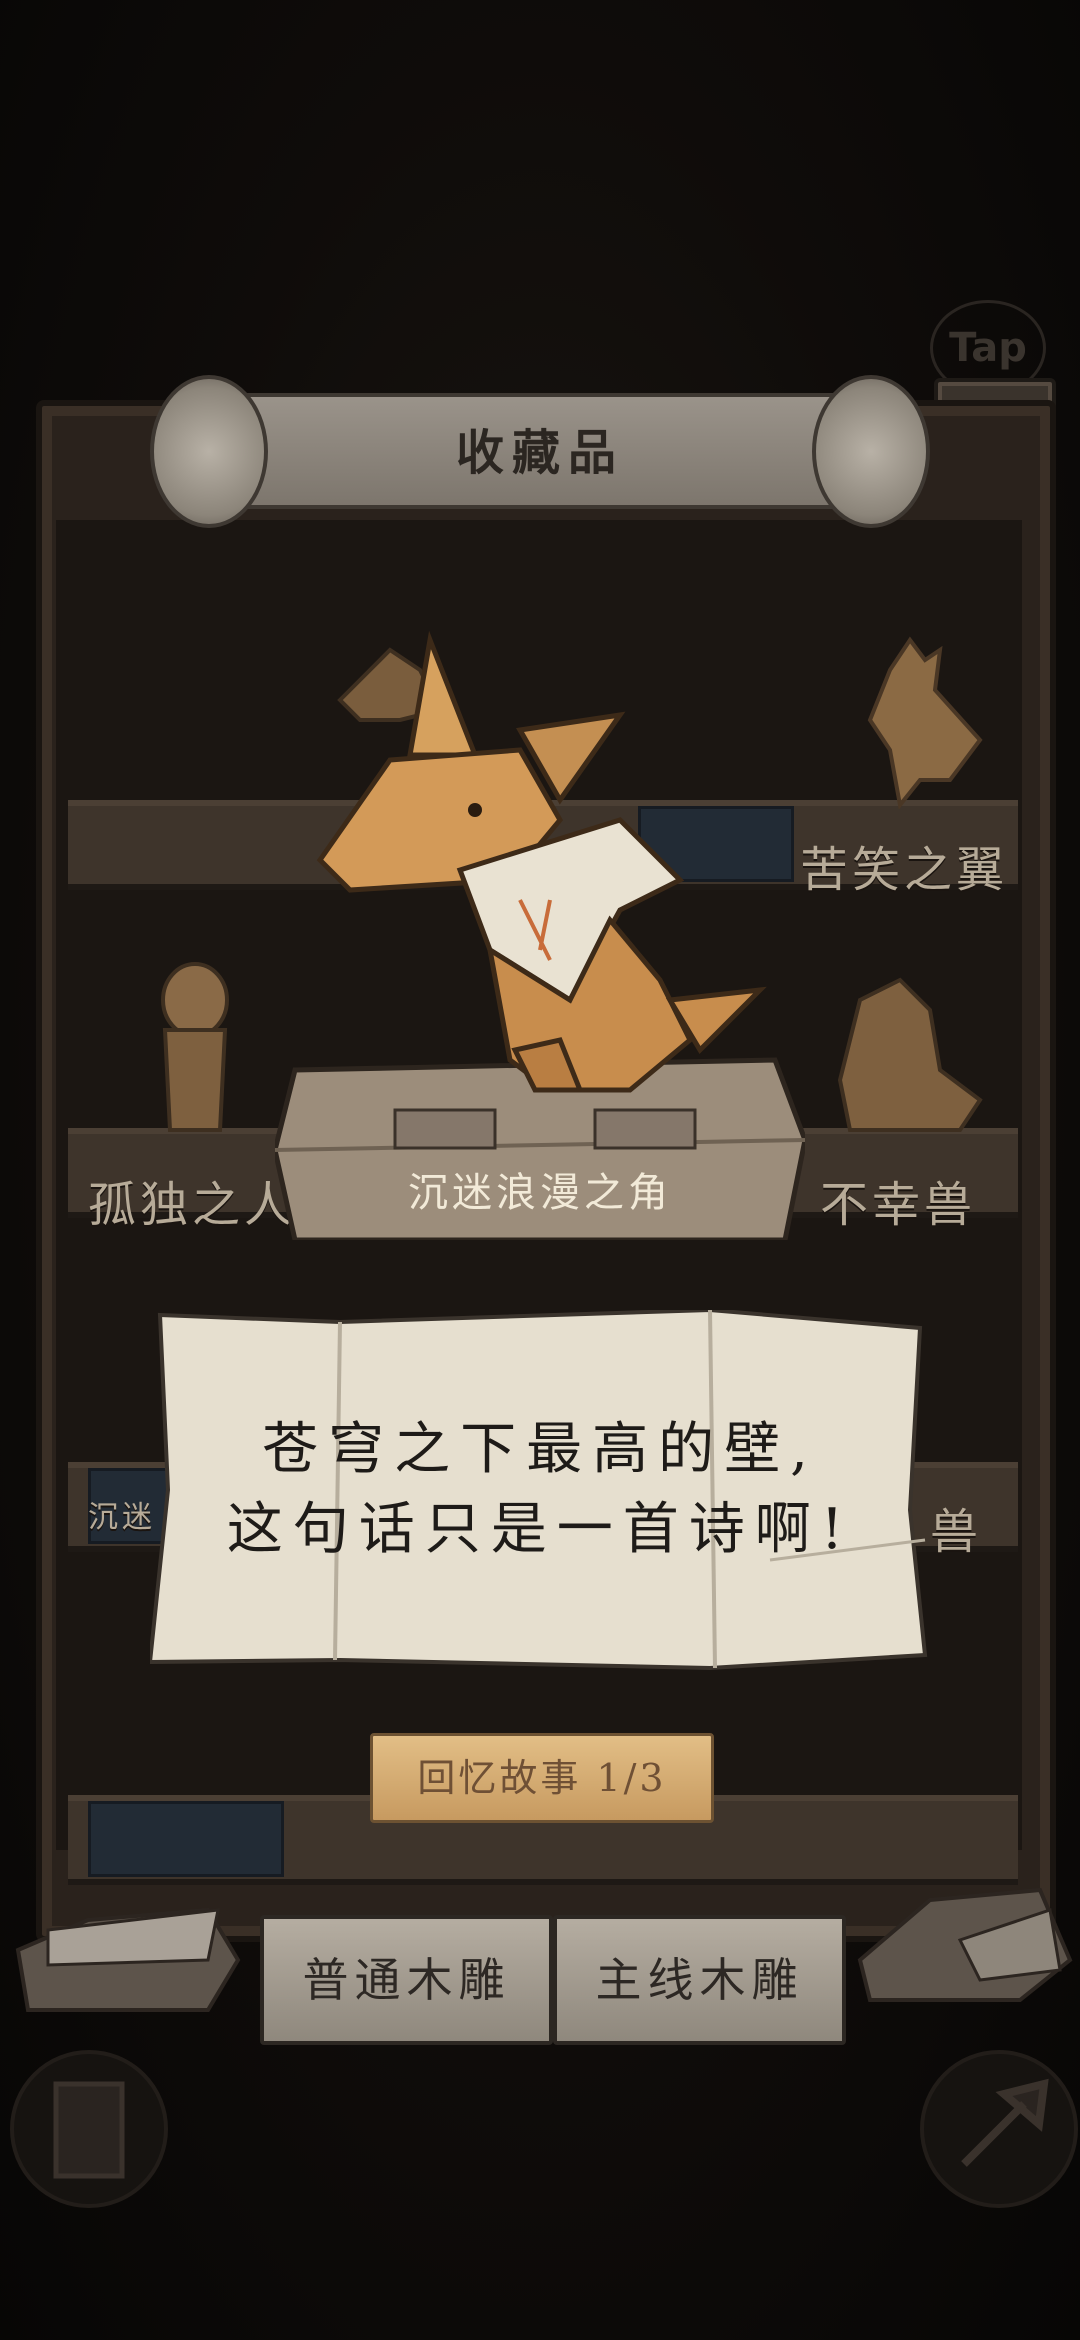 This screenshot has width=1080, height=2340. What do you see at coordinates (195, 1050) in the screenshot?
I see `person-figurine` at bounding box center [195, 1050].